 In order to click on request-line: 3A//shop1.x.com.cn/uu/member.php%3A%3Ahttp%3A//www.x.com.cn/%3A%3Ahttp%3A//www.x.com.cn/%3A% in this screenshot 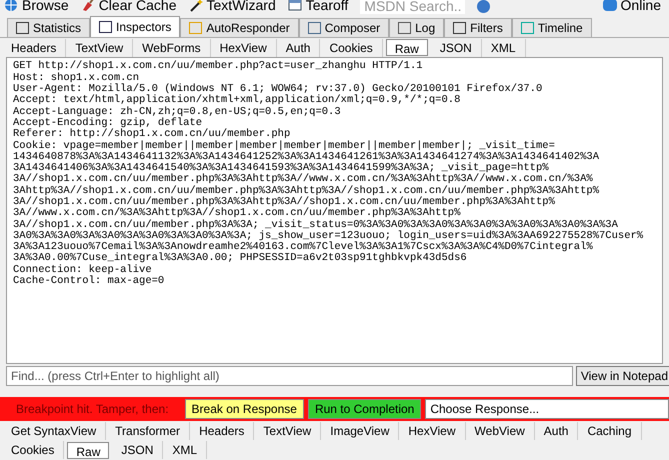, I will do `click(303, 180)`.